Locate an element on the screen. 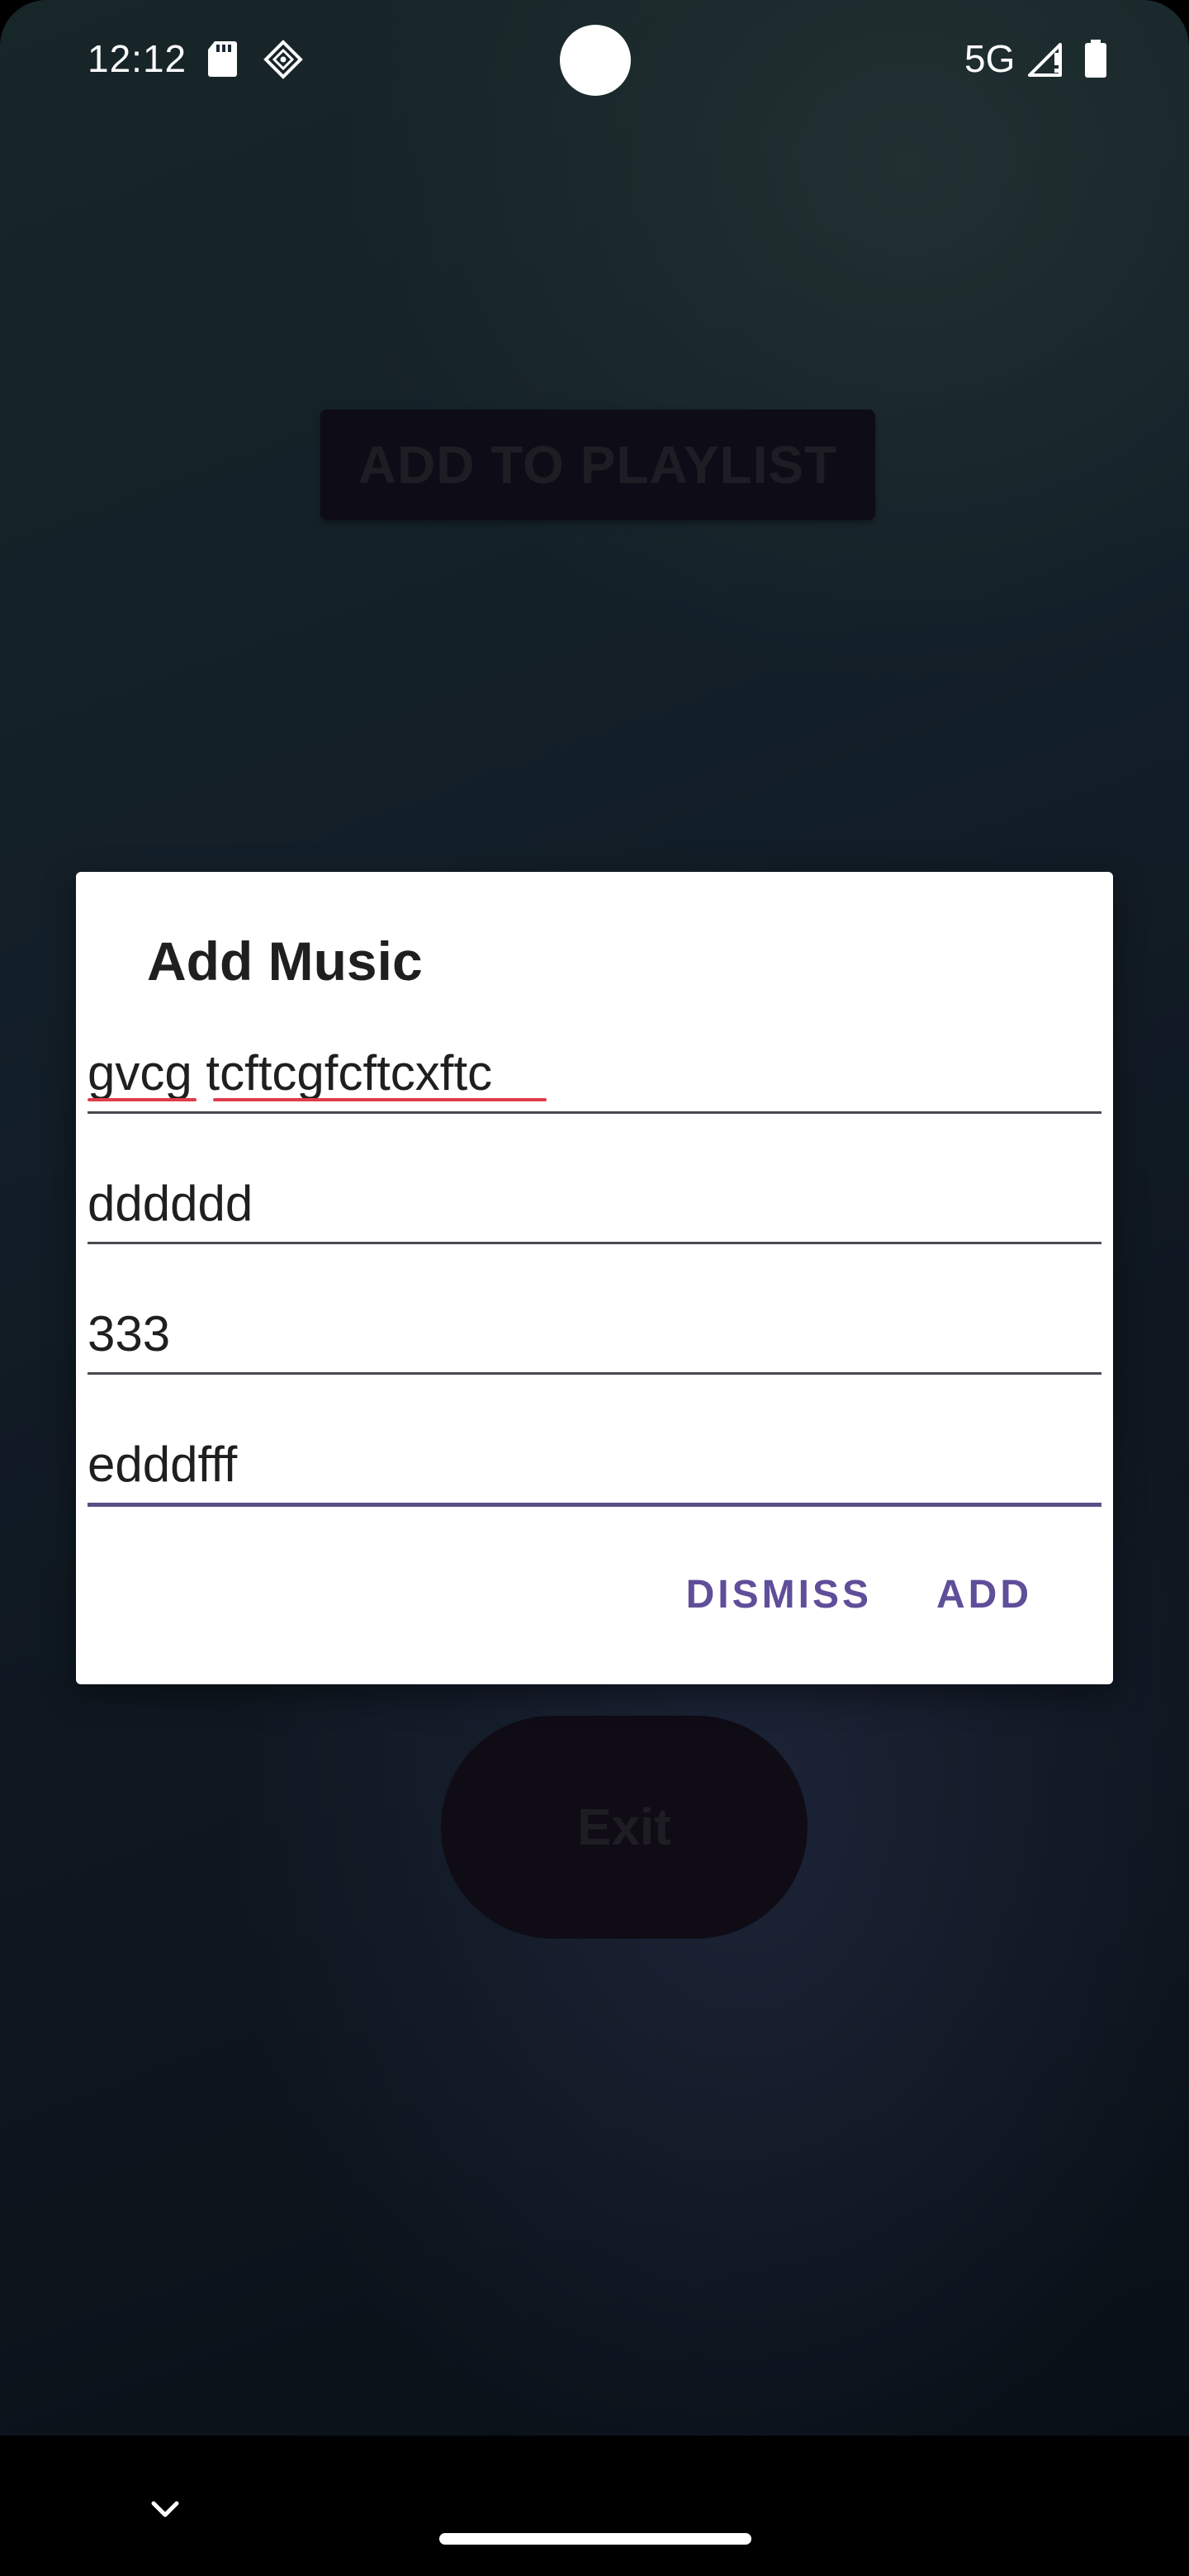 The width and height of the screenshot is (1189, 2576). duration-field is located at coordinates (594, 1336).